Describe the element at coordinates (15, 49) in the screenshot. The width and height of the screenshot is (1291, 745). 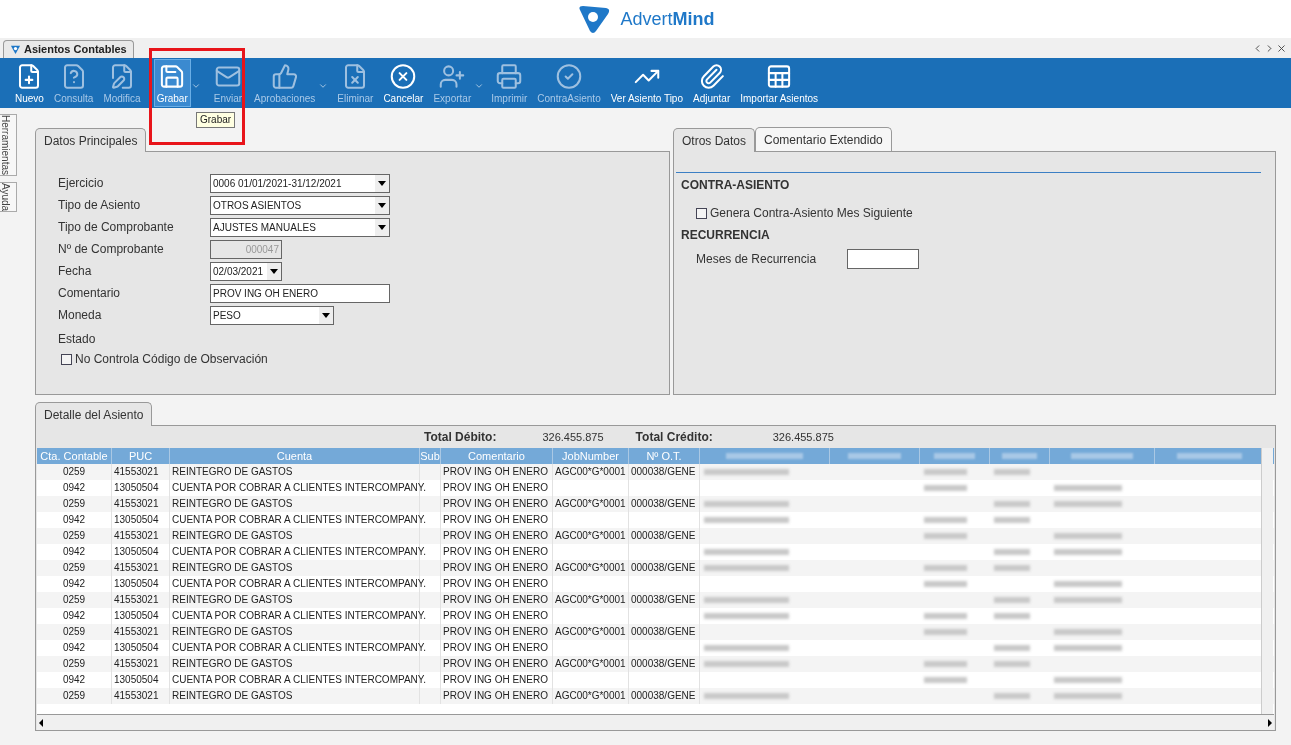
I see `logo-icon` at that location.